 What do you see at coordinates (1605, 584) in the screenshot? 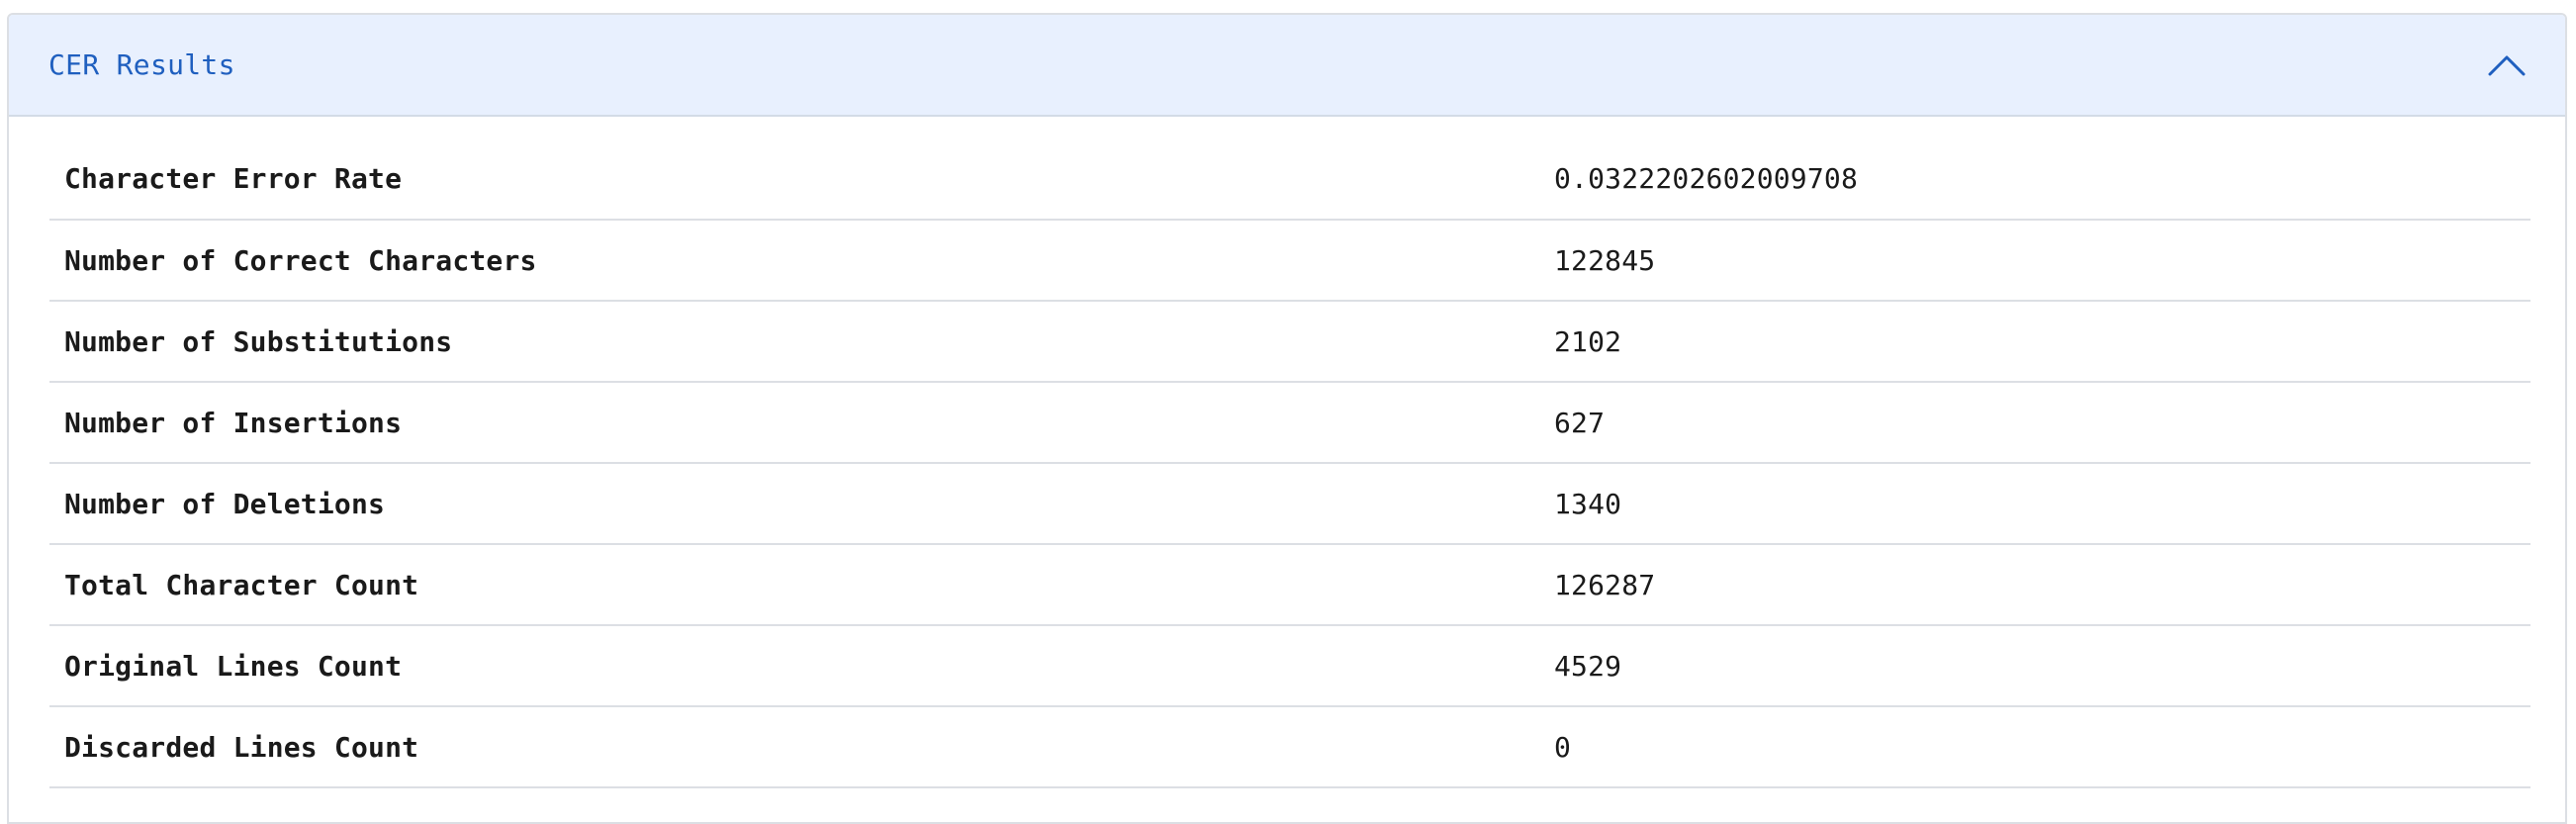
I see `row-value: 126287` at bounding box center [1605, 584].